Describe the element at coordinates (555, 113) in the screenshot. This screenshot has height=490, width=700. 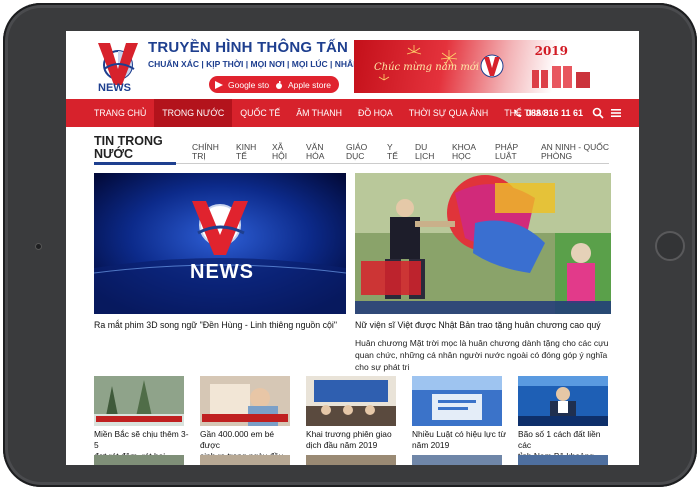
I see `hotline-number: 088 816 11 61` at that location.